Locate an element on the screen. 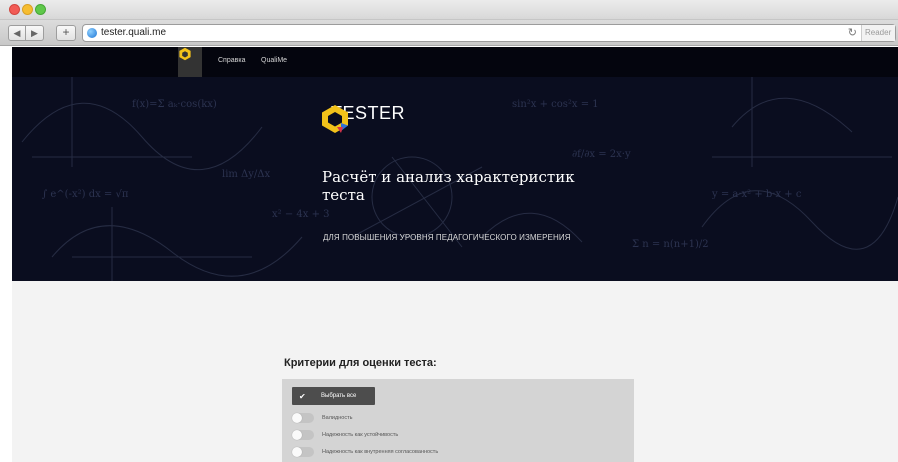 This screenshot has width=898, height=462. reader-button: Reader is located at coordinates (878, 33).